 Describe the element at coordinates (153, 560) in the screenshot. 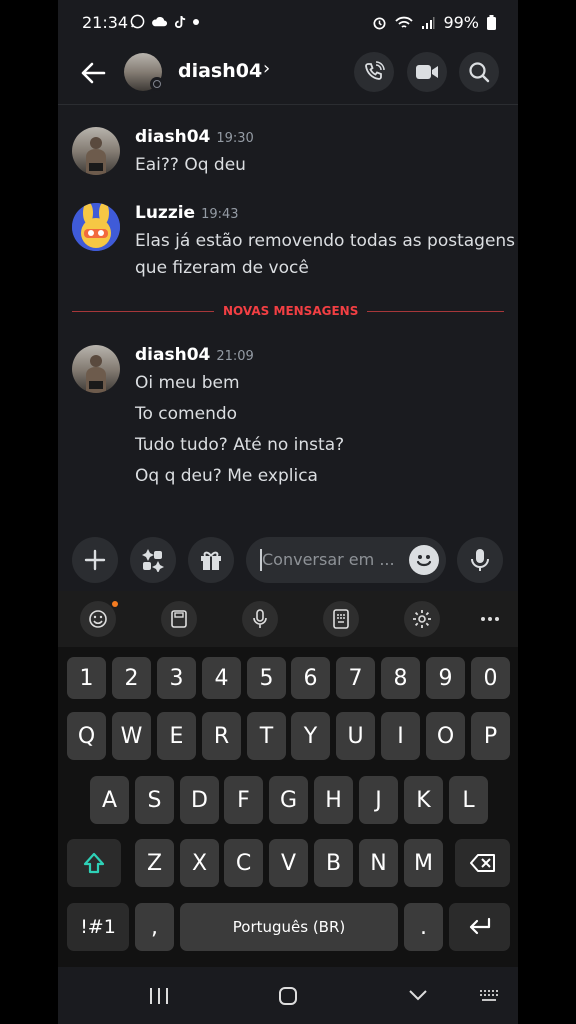

I see `apps-button` at that location.